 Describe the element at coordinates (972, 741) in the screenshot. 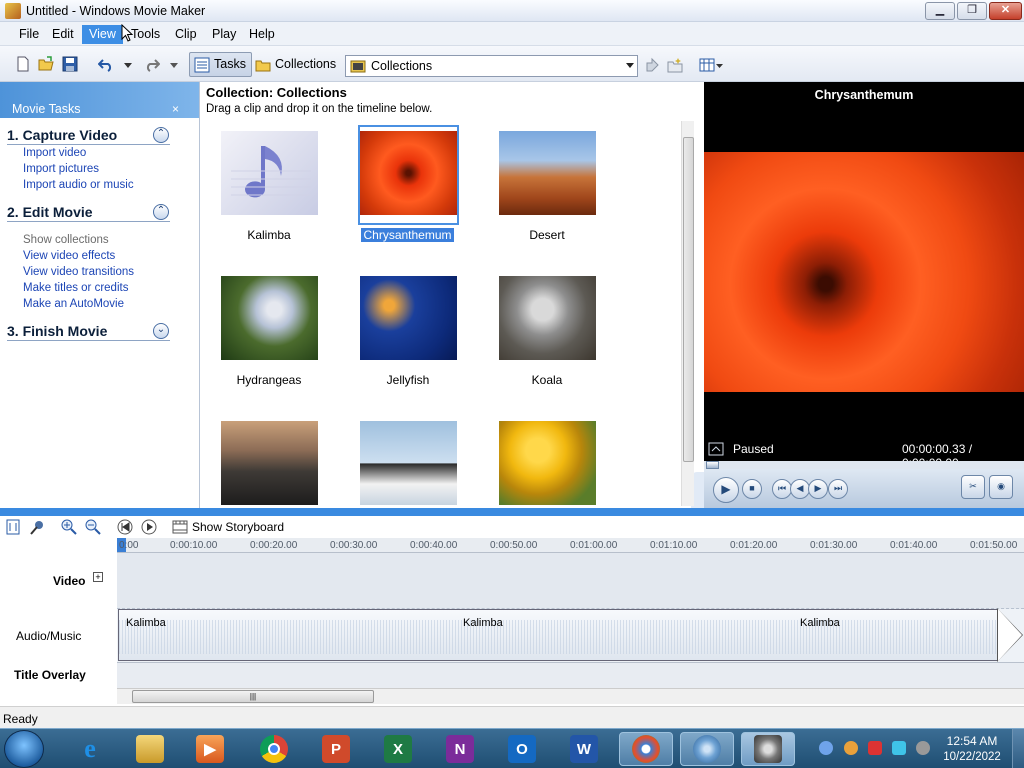

I see `taskbar-clock-time: 12:54 AM` at that location.